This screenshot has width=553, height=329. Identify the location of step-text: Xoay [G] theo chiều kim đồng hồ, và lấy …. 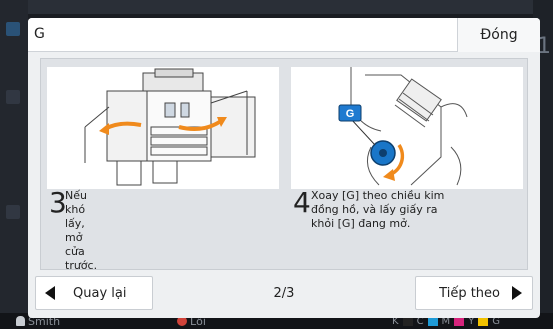
(378, 209).